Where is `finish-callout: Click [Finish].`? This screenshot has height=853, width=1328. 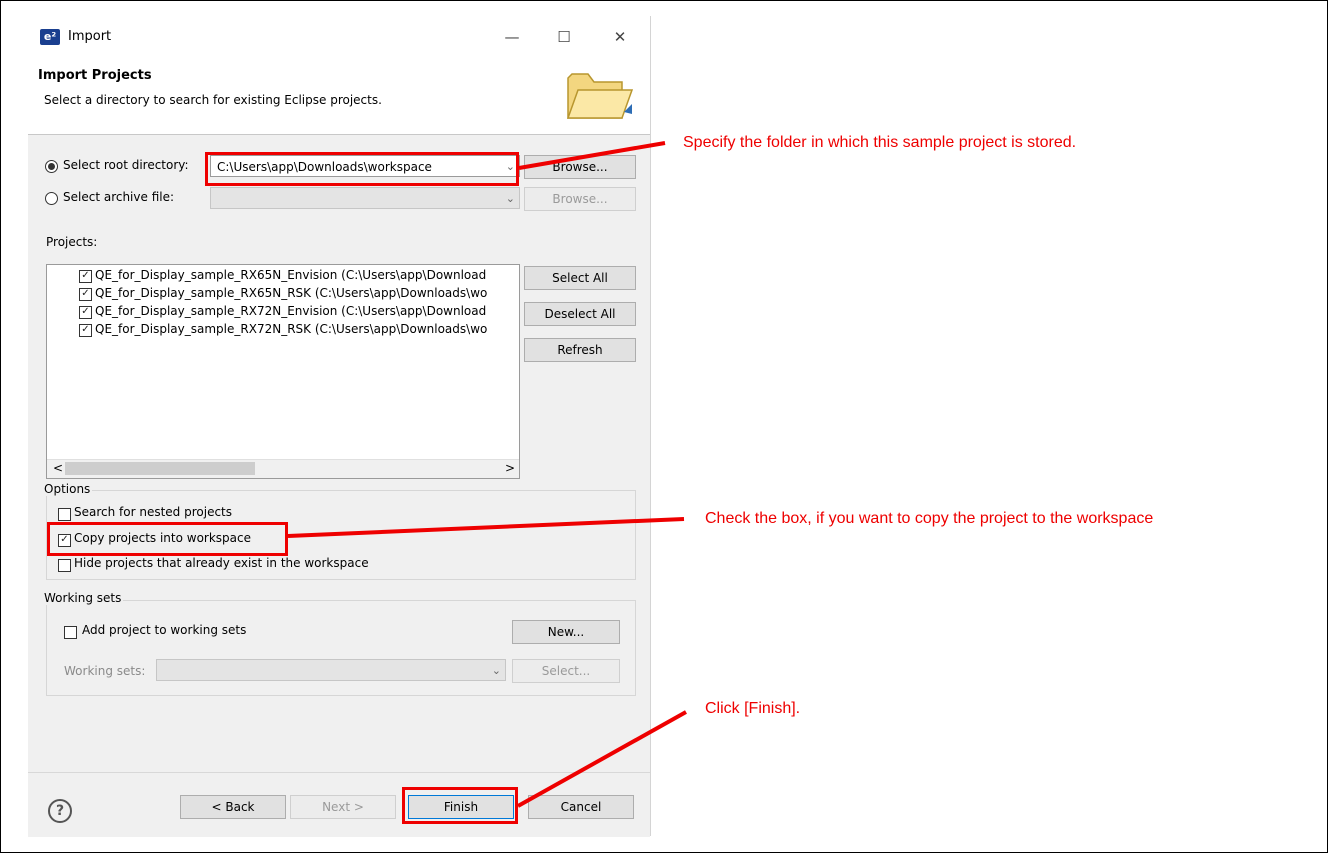
finish-callout: Click [Finish]. is located at coordinates (753, 708).